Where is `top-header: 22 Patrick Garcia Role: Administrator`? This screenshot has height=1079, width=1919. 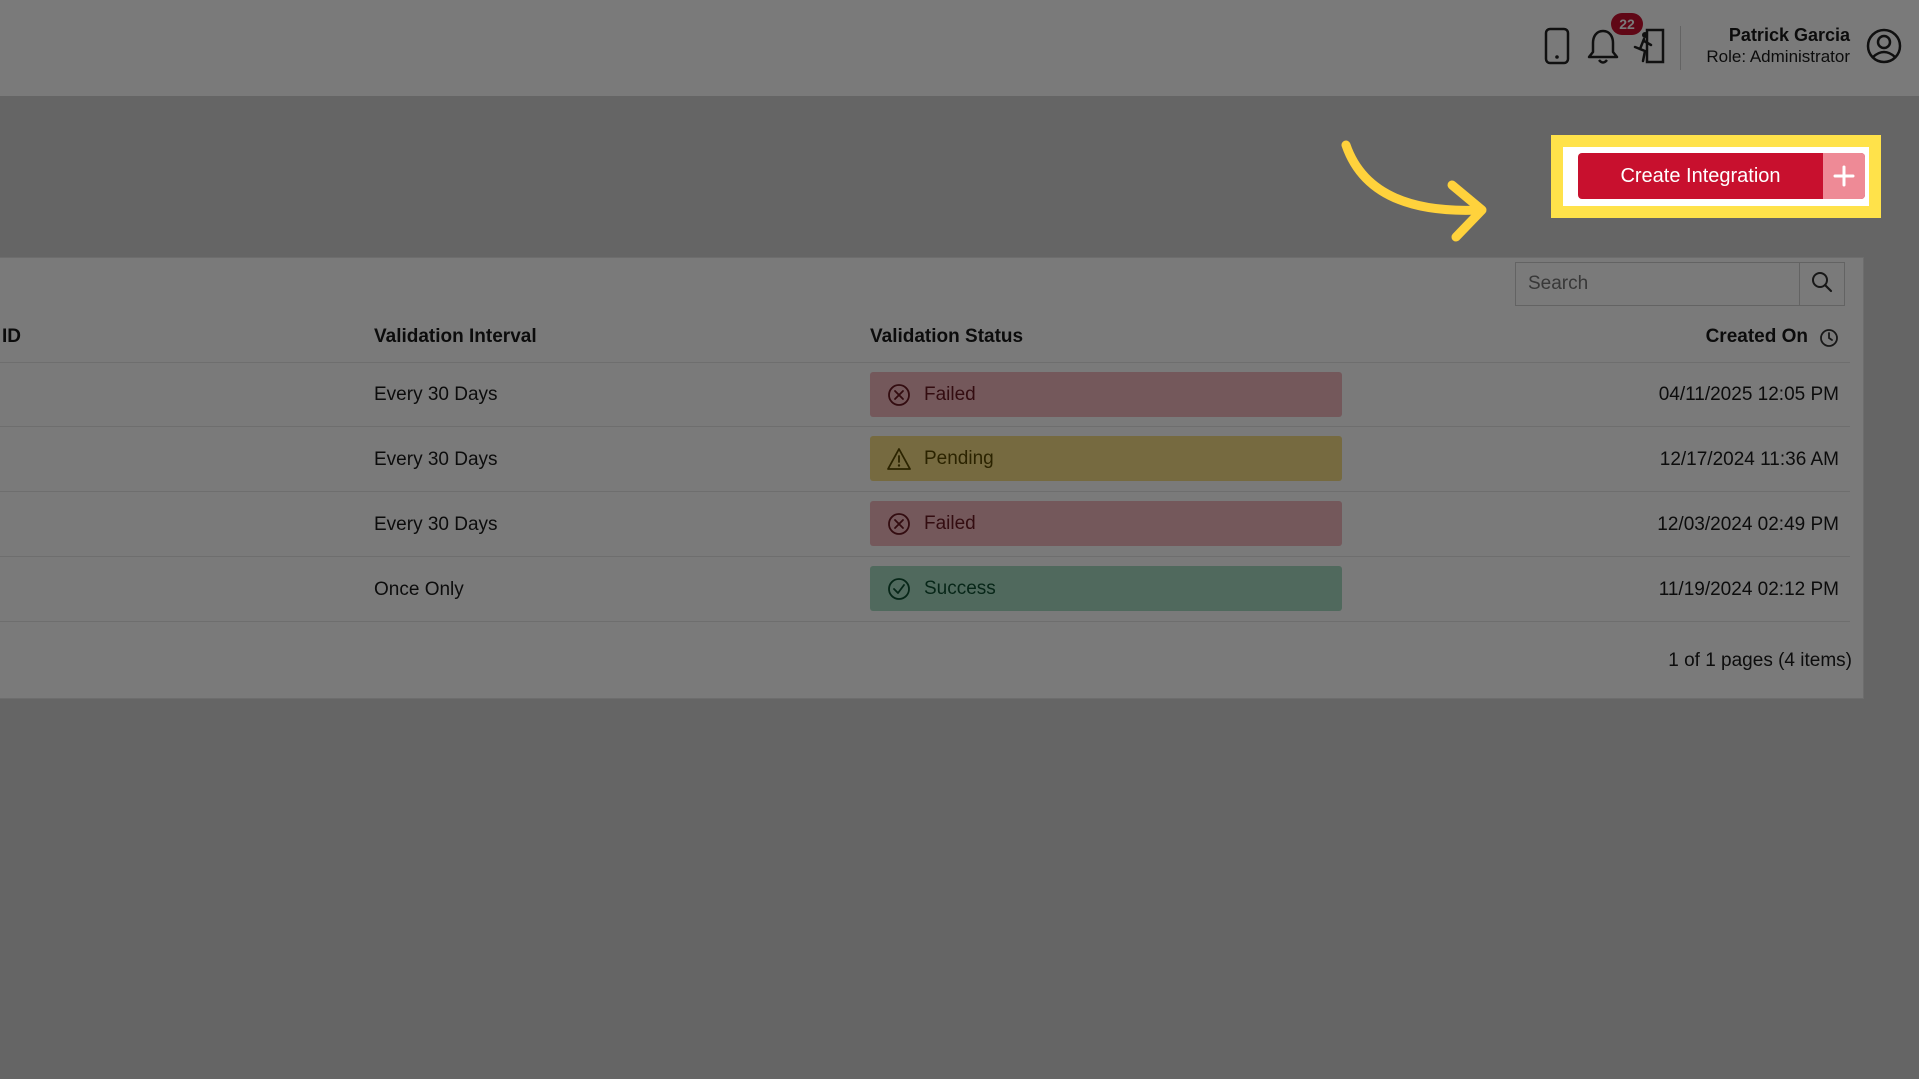
top-header: 22 Patrick Garcia Role: Administrator is located at coordinates (959, 48).